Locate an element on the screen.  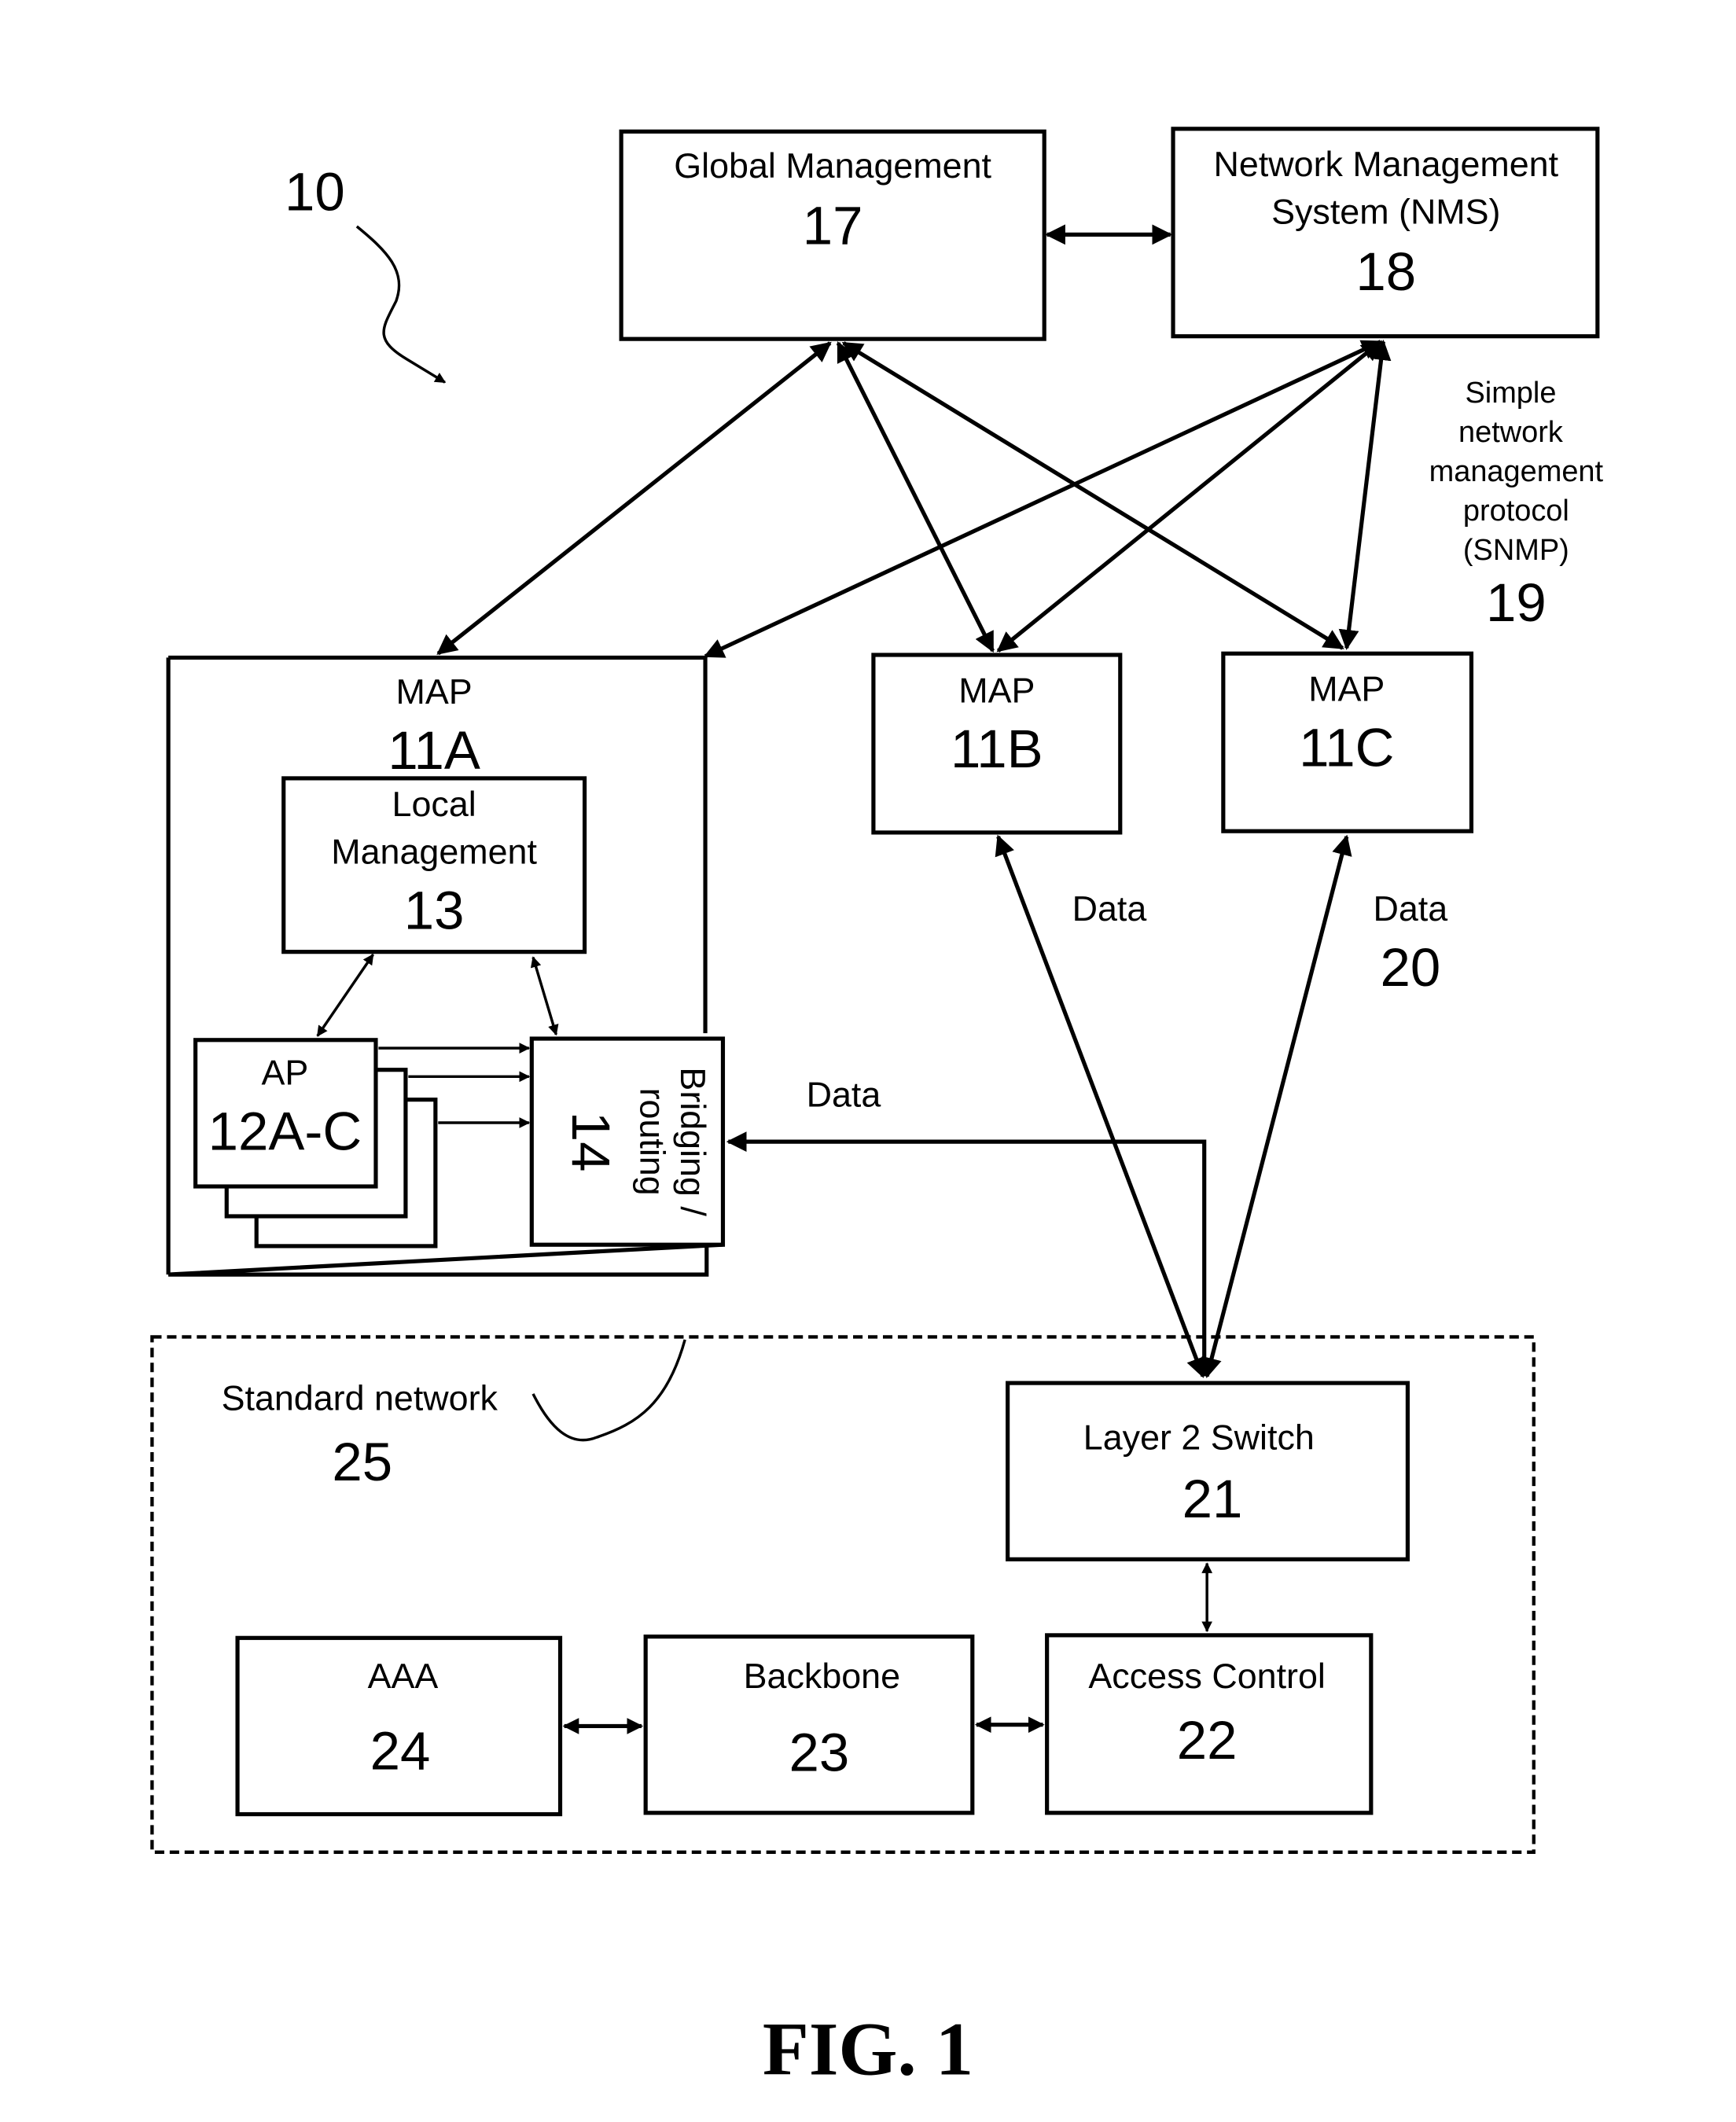
data-label-middle: Data is located at coordinates (1110, 908).